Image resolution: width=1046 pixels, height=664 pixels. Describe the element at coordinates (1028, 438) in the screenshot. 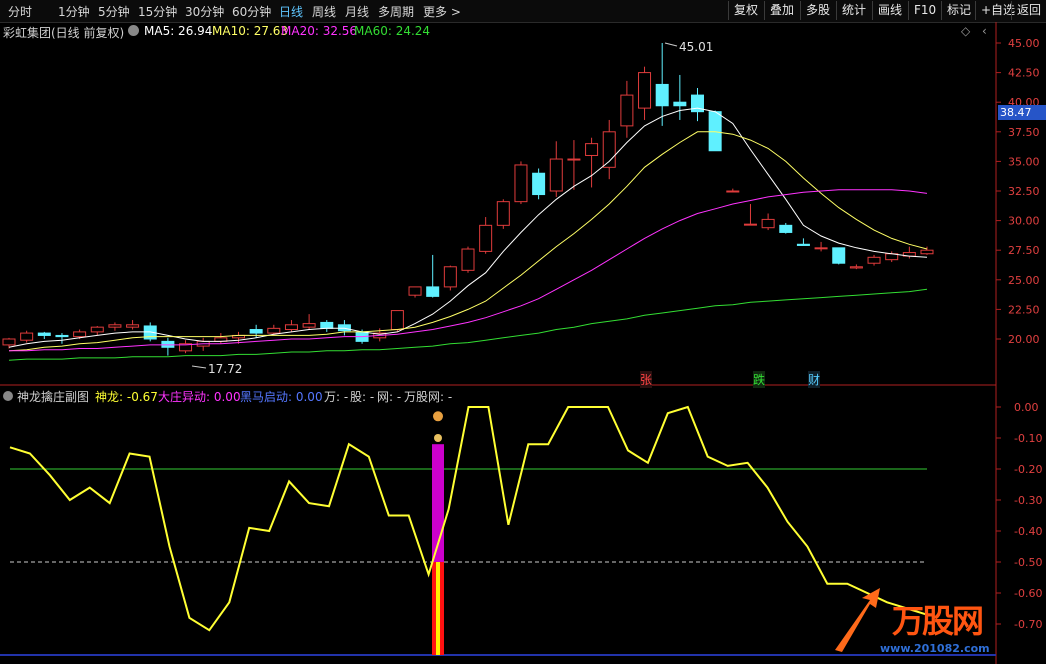

I see `sub-tick-label: -0.10` at that location.